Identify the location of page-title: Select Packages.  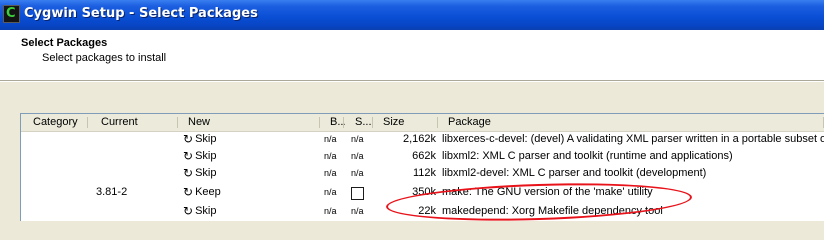
(64, 43).